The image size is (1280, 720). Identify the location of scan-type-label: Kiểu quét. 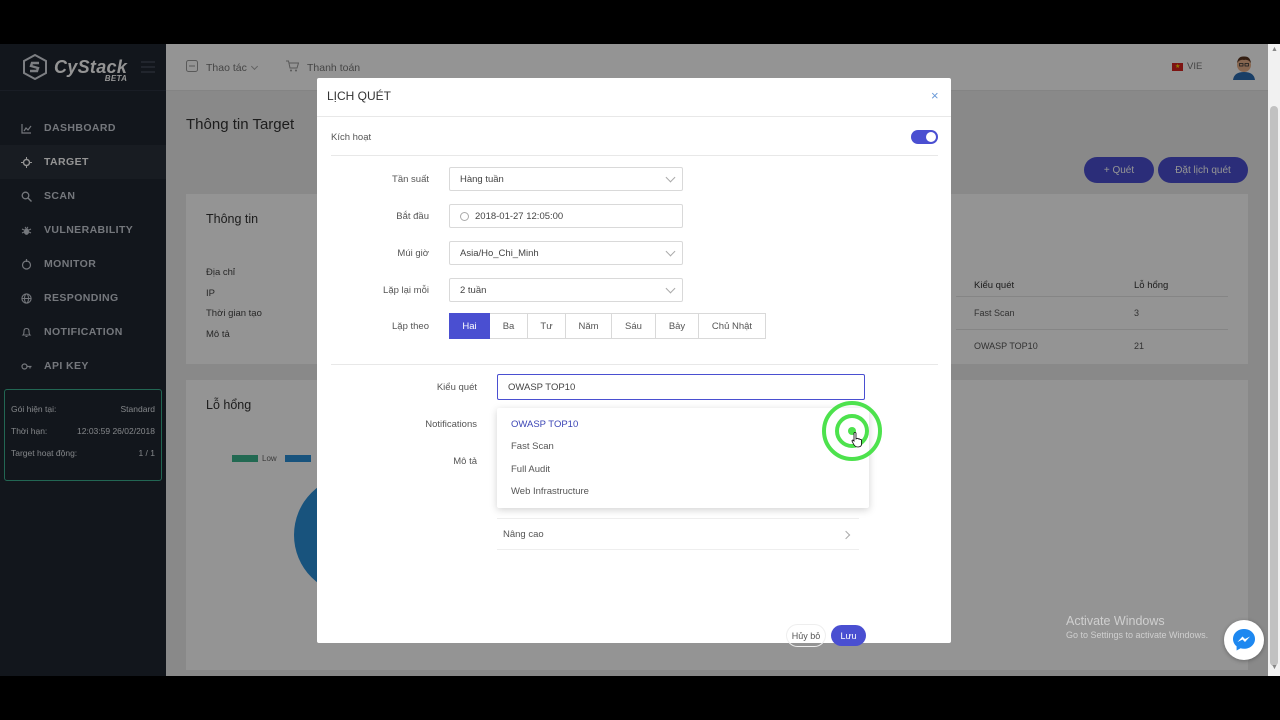
(456, 387).